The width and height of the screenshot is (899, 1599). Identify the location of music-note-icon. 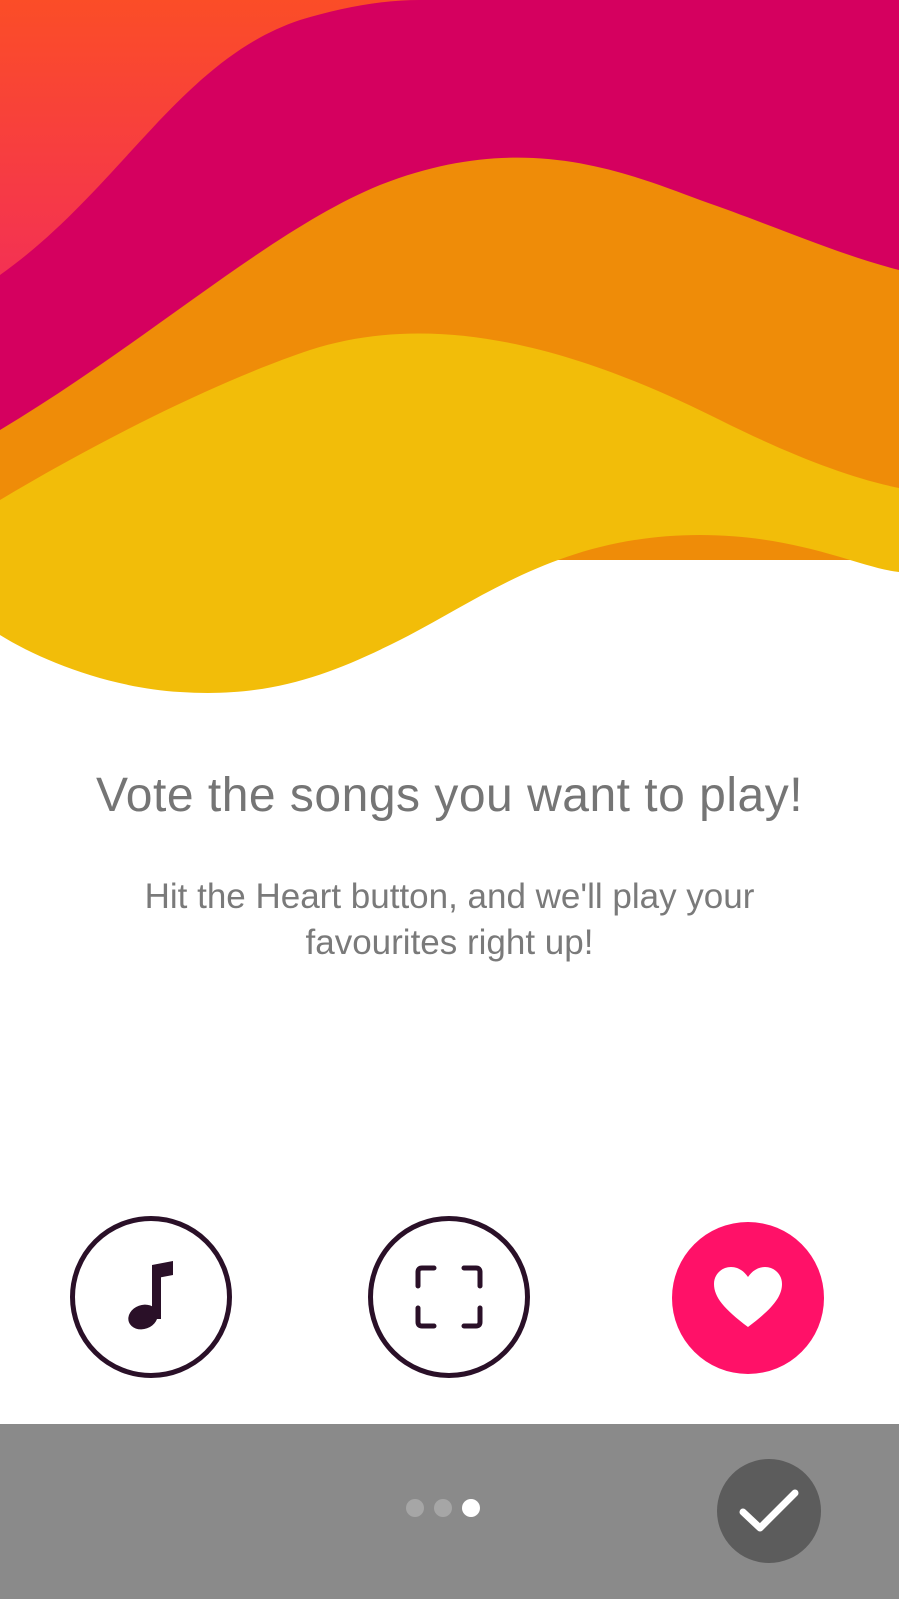
(150, 1295).